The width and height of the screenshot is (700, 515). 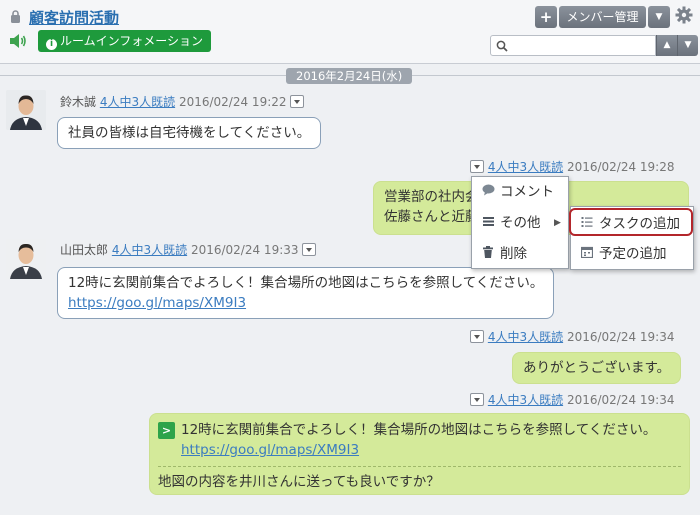 I want to click on timestamp: 2016/02/24 19:33, so click(x=244, y=250).